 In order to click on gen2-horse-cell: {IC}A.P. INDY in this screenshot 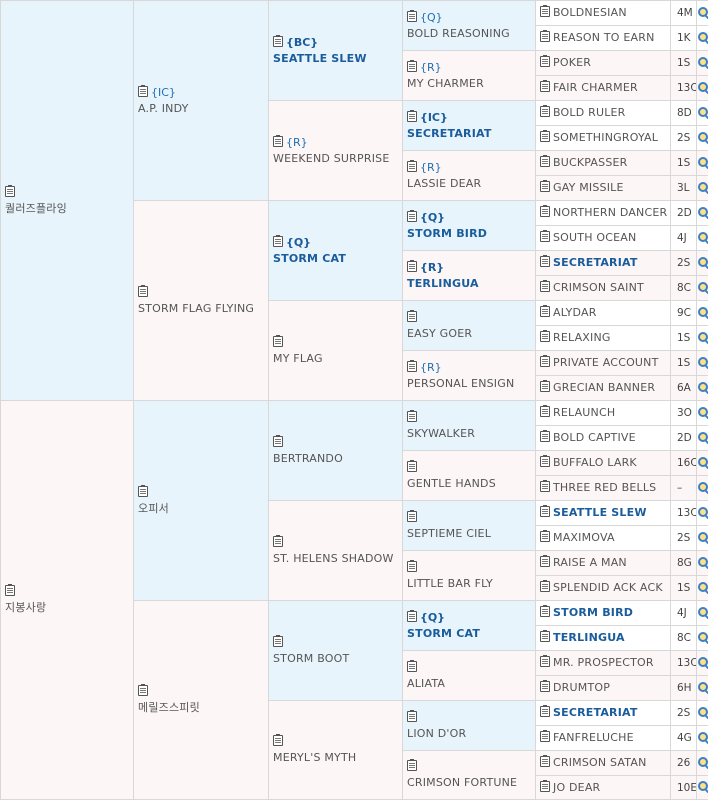, I will do `click(201, 101)`.